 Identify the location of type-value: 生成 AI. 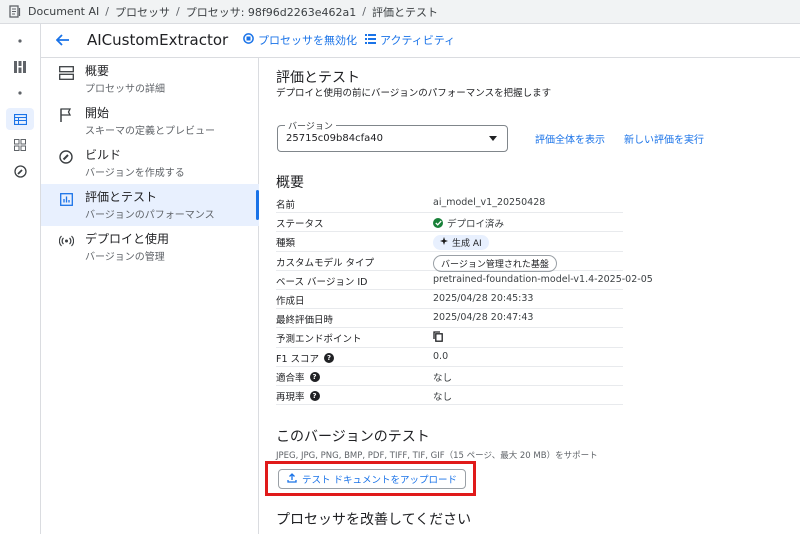
(461, 243).